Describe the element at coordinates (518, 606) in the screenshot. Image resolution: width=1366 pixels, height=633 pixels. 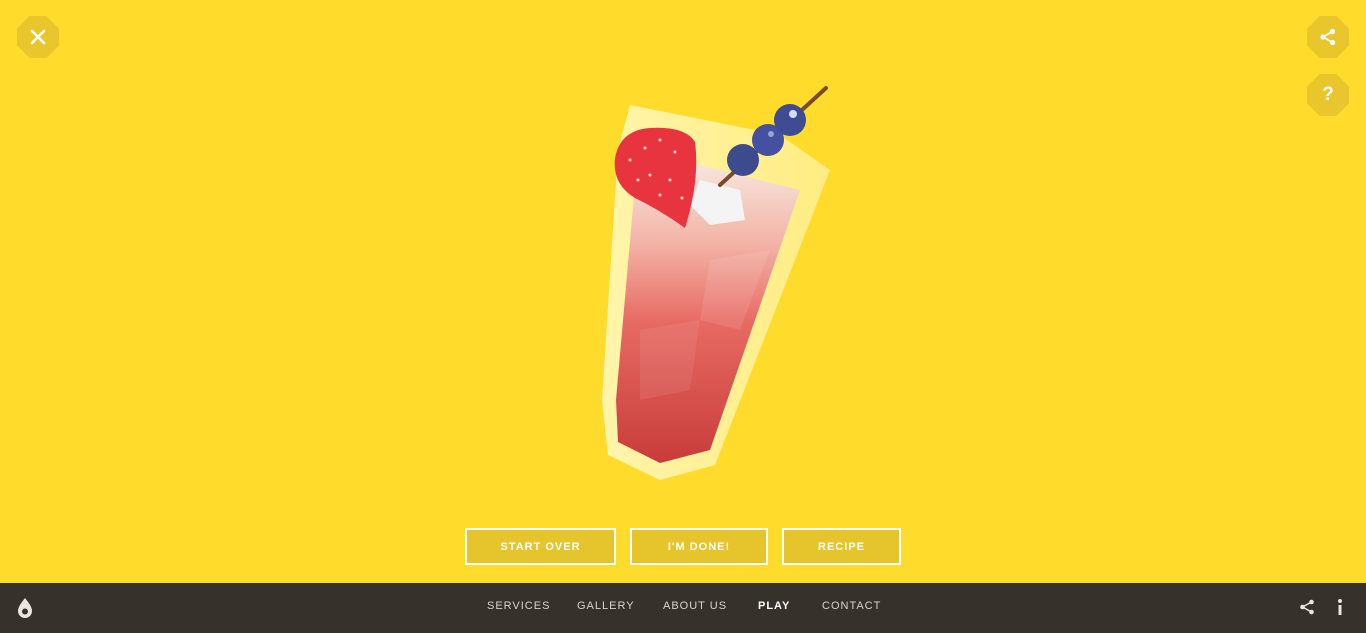
I see `nav-services: SERVICES` at that location.